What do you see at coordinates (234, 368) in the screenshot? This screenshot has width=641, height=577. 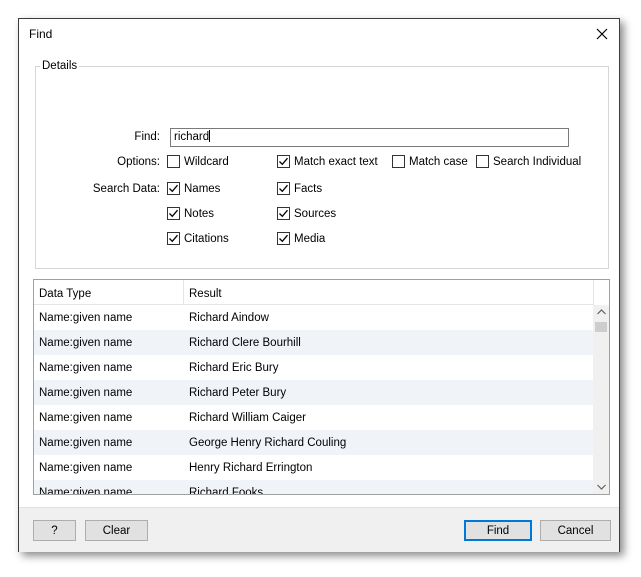 I see `result-cell: Richard Eric Bury` at bounding box center [234, 368].